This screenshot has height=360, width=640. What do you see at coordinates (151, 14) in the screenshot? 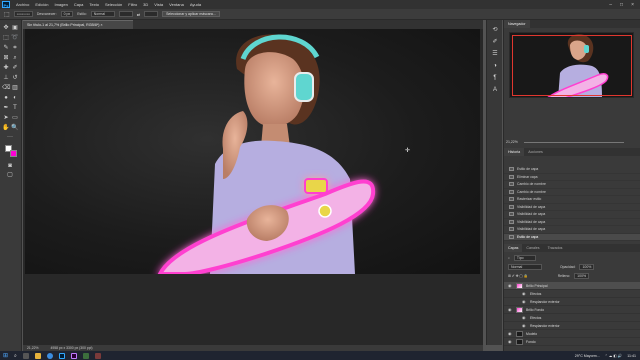
I see `height-input` at bounding box center [151, 14].